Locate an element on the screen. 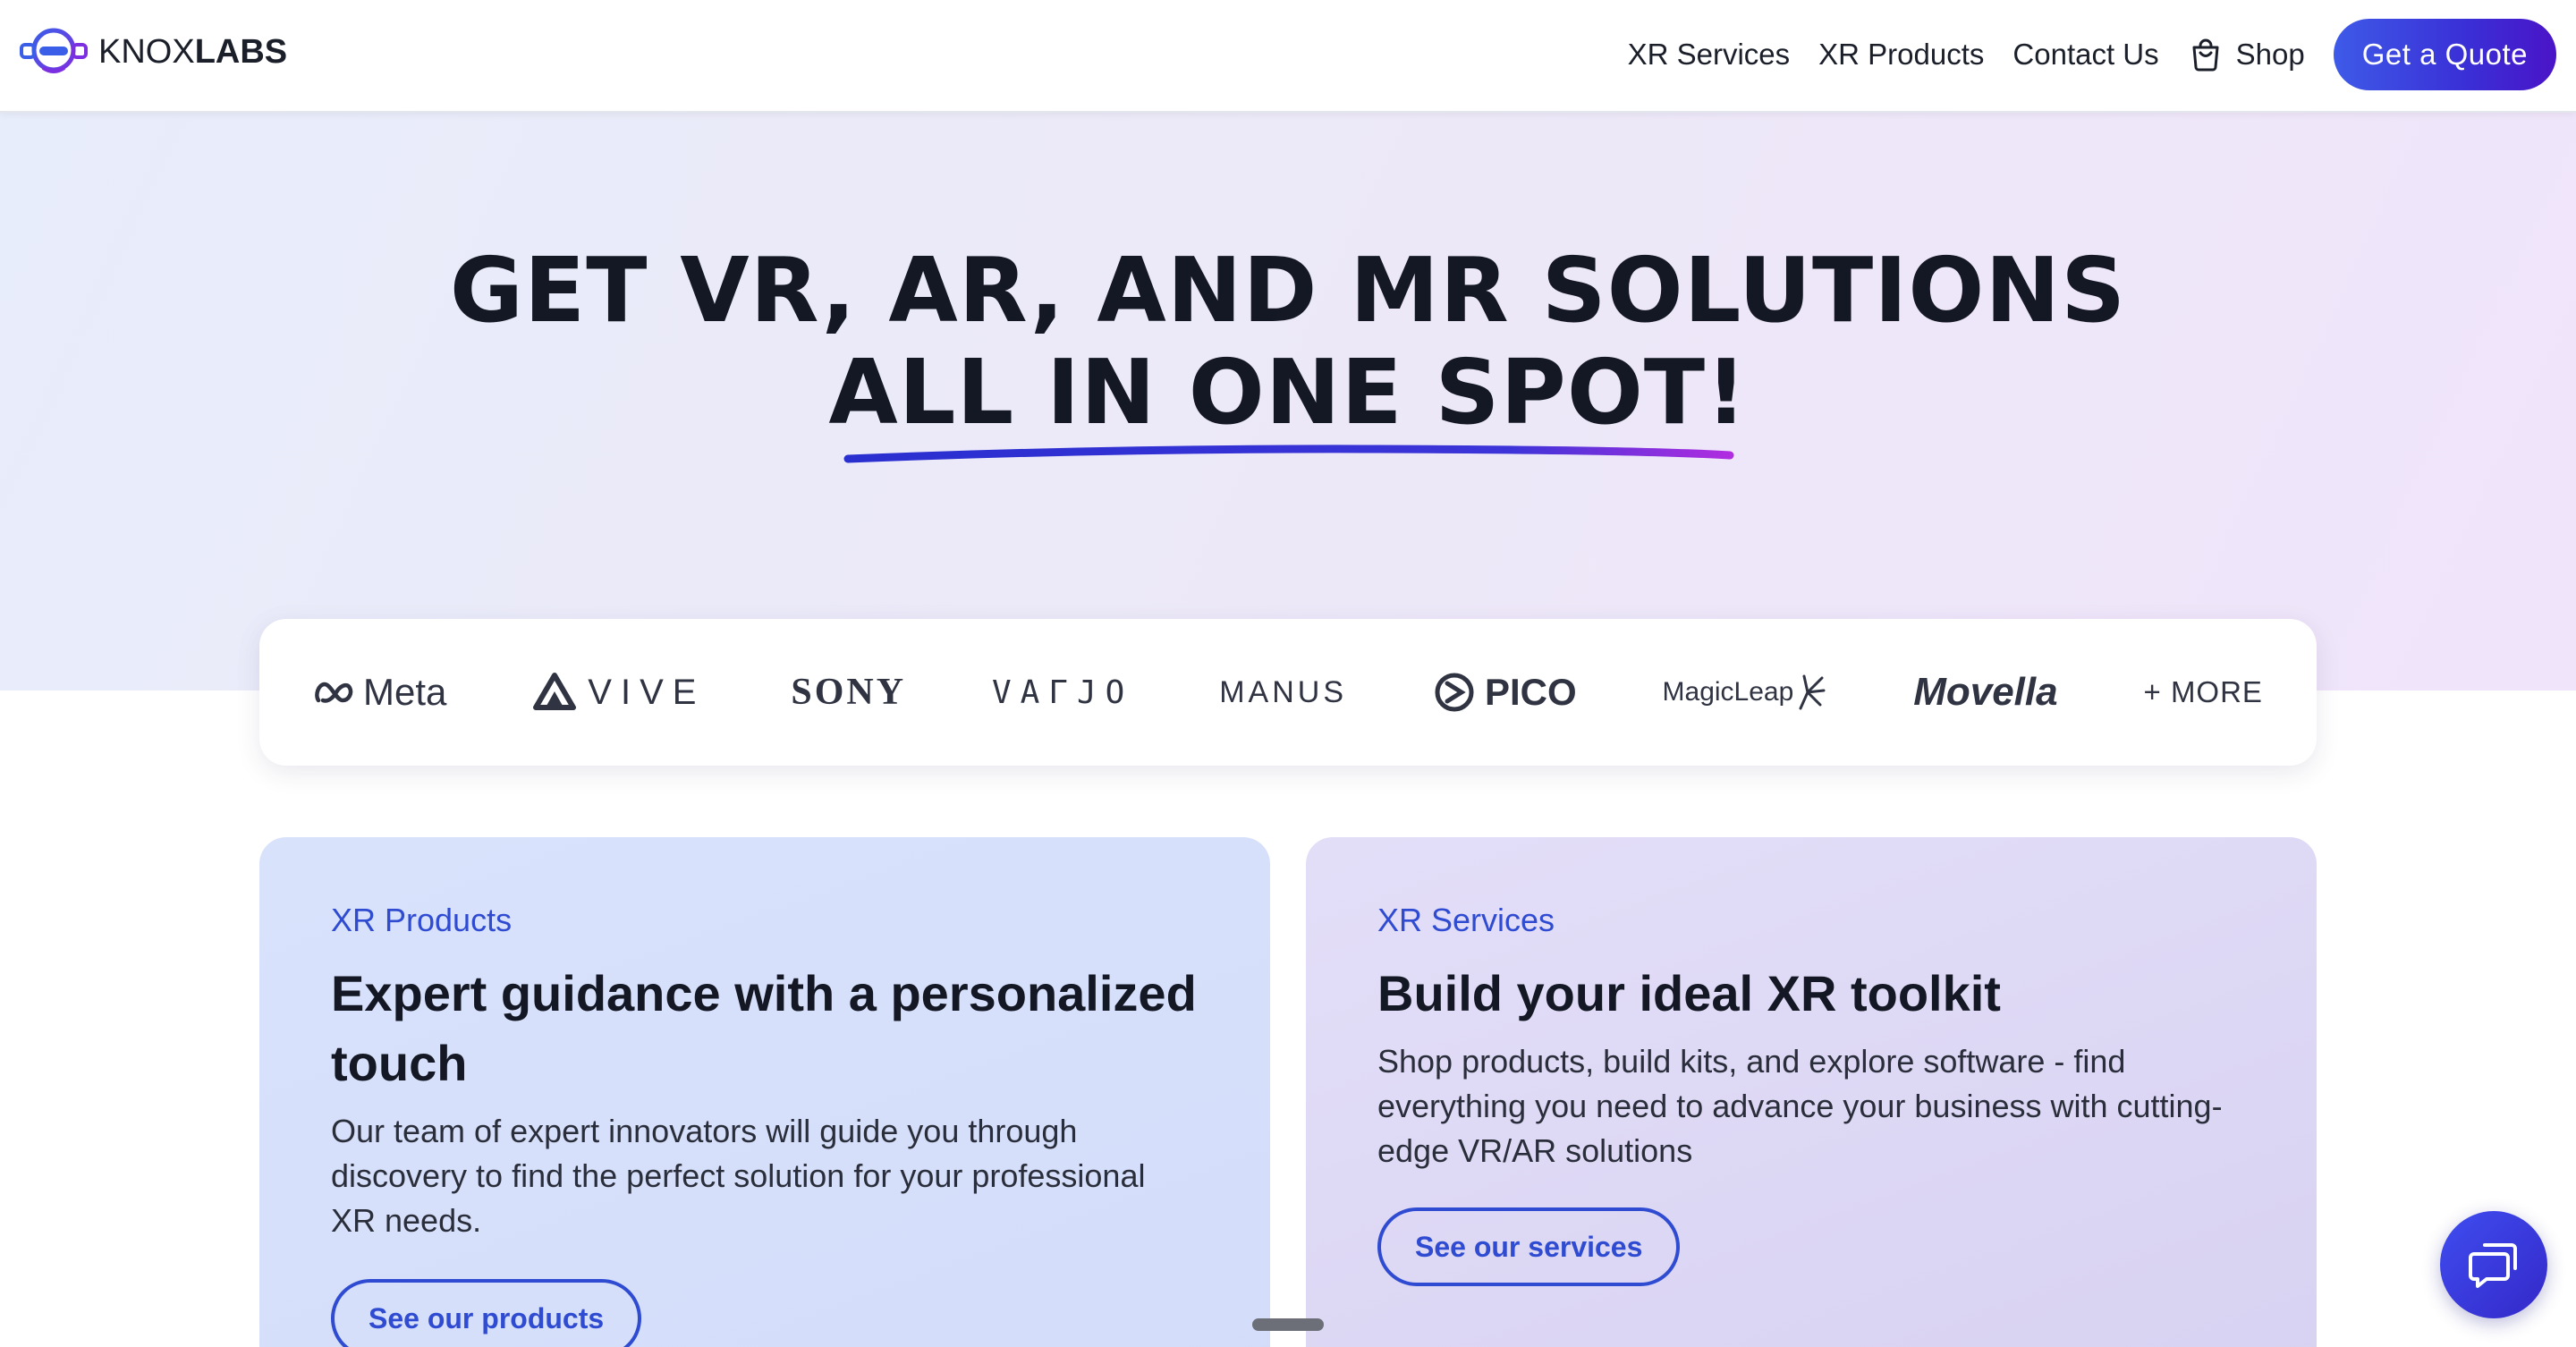  vive-triangle-icon is located at coordinates (555, 691).